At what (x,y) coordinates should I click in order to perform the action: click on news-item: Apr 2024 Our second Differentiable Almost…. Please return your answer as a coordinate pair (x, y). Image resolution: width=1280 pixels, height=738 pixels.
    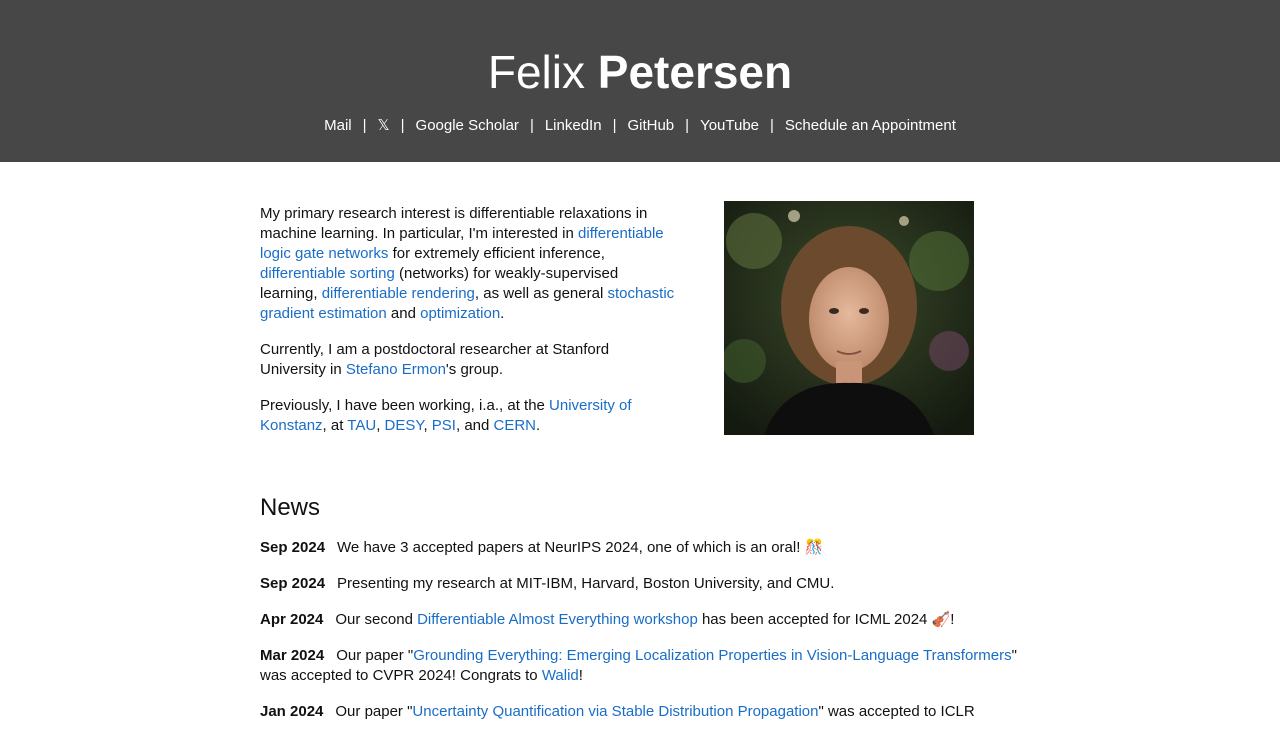
    Looking at the image, I should click on (640, 620).